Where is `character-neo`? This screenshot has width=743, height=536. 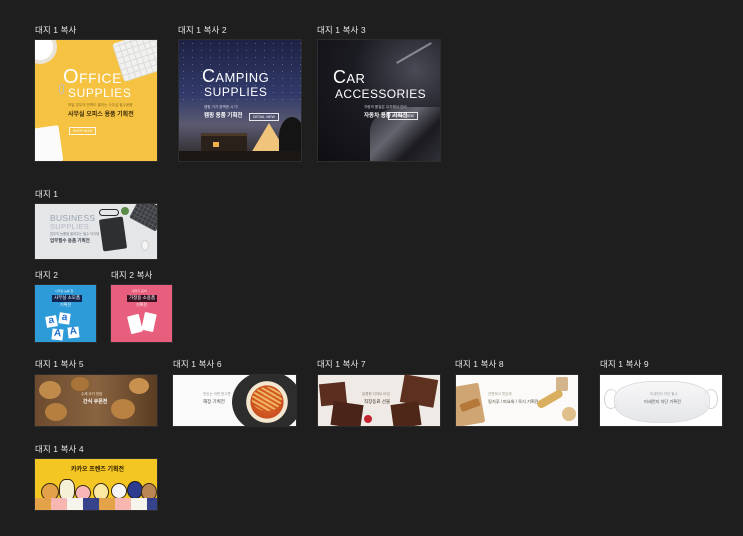 character-neo is located at coordinates (119, 491).